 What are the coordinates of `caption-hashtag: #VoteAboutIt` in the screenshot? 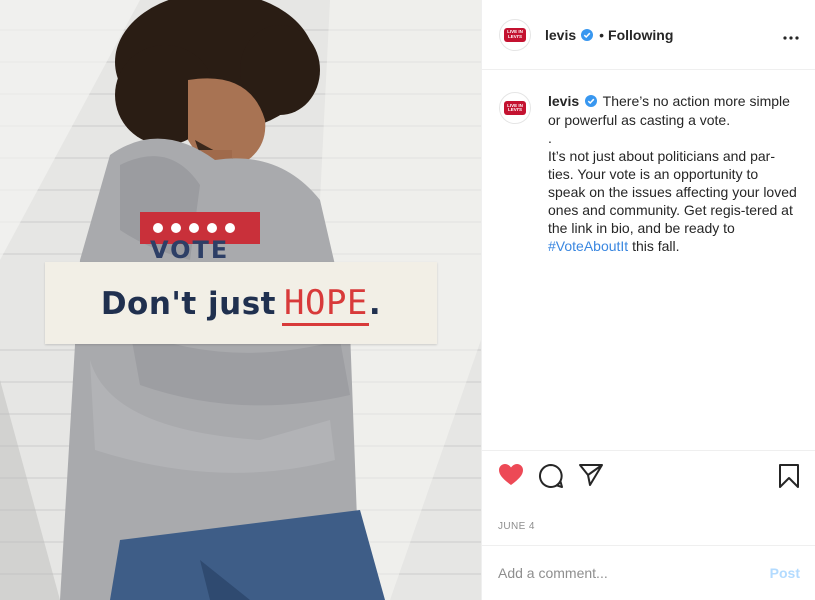 It's located at (588, 246).